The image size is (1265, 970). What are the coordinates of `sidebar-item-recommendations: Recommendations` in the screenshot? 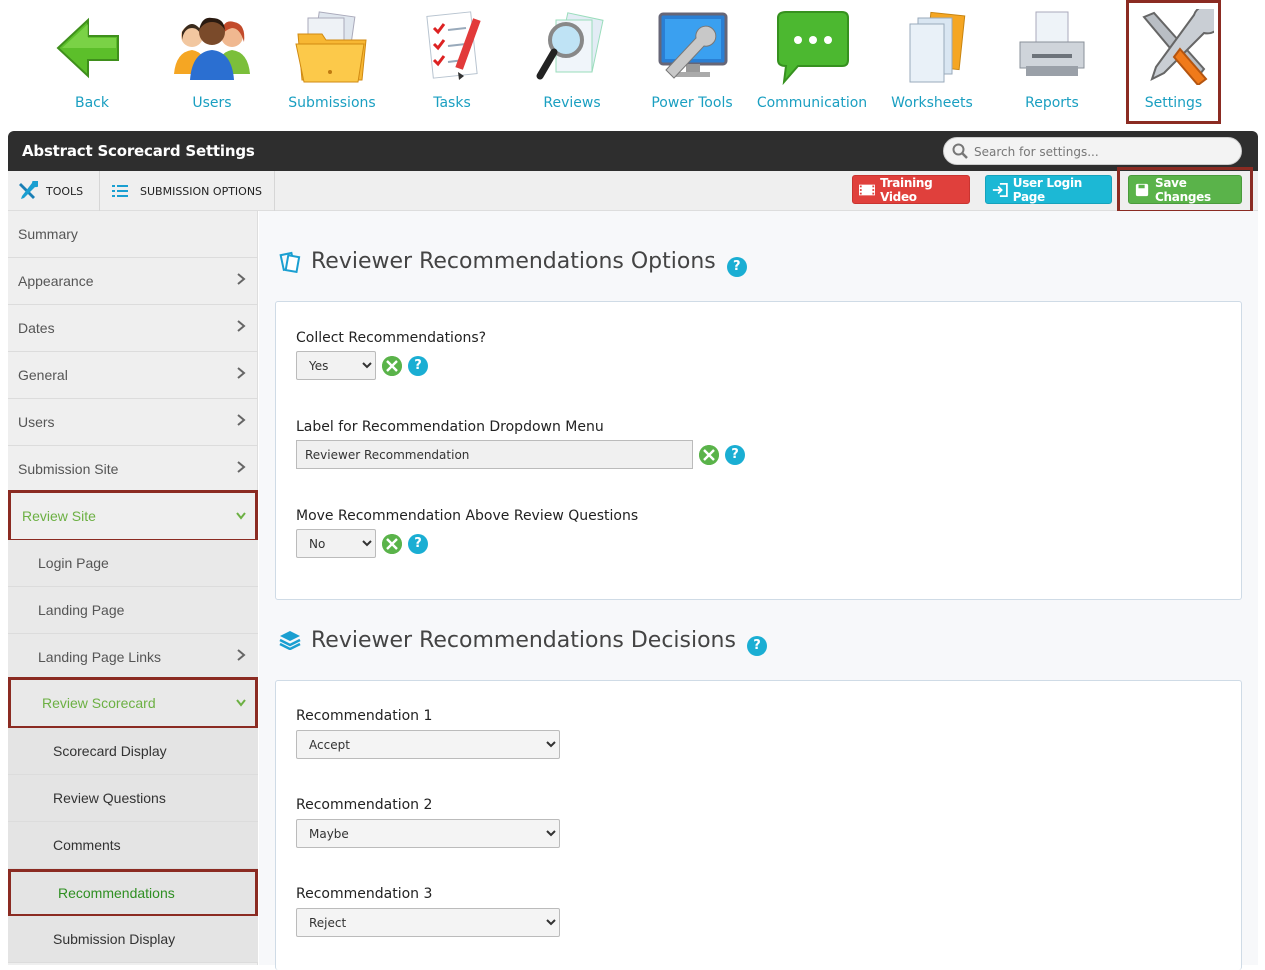 It's located at (133, 893).